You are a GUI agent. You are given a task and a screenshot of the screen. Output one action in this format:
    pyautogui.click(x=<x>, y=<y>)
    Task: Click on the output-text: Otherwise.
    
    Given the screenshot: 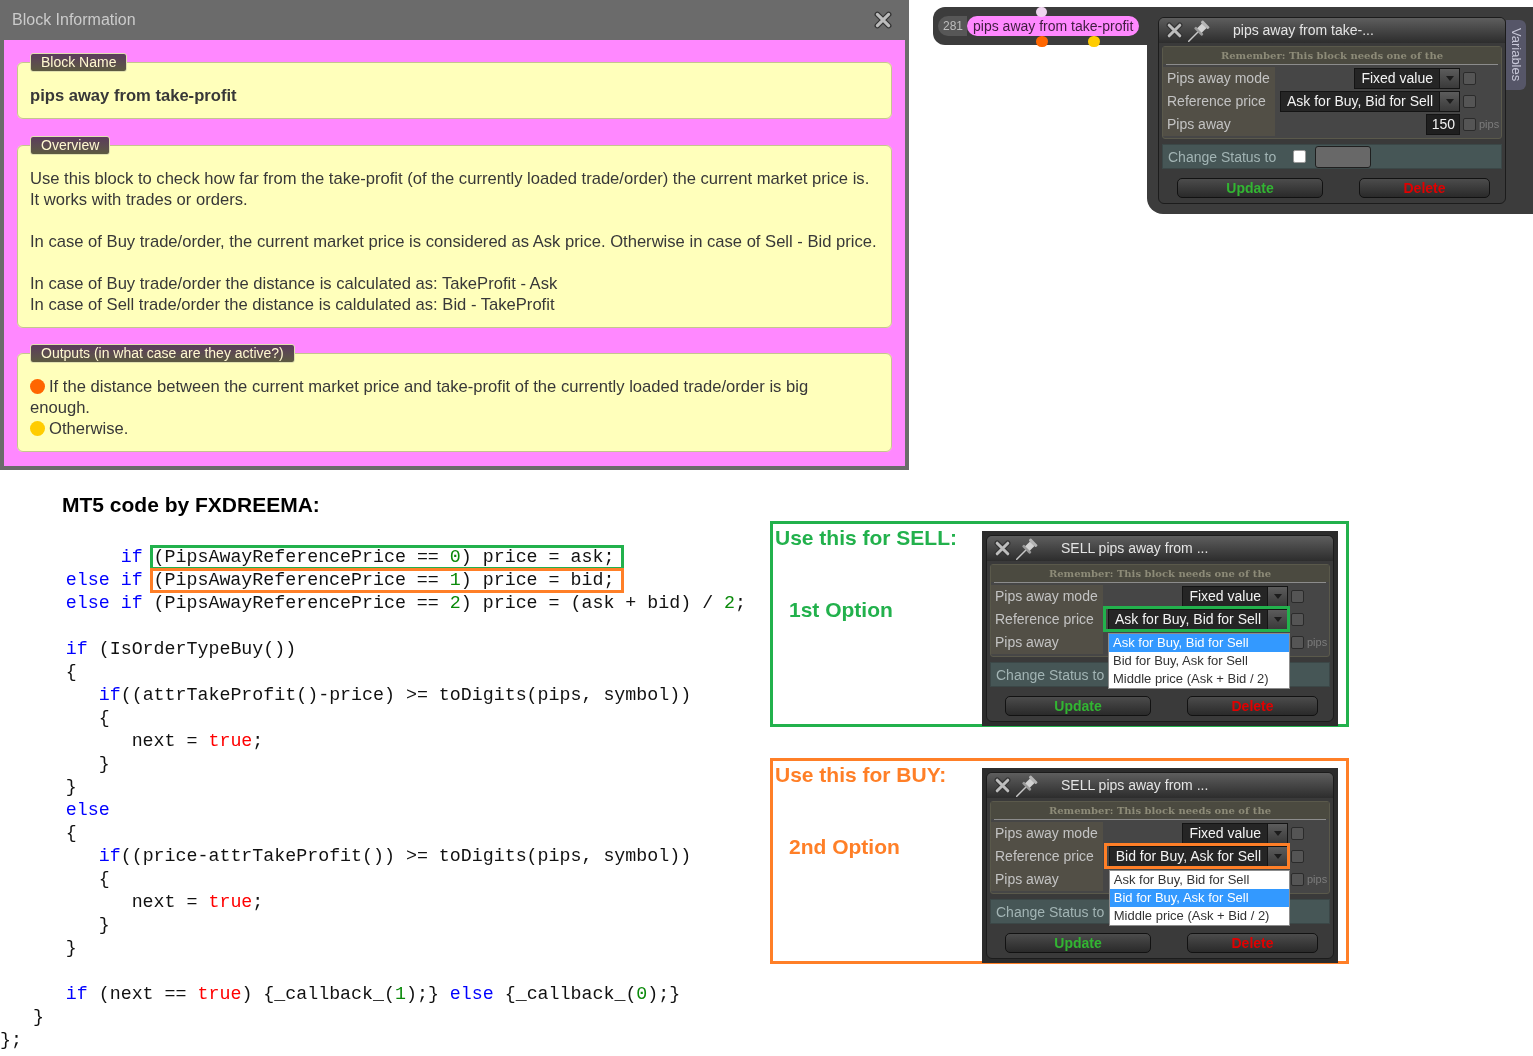 What is the action you would take?
    pyautogui.click(x=89, y=428)
    